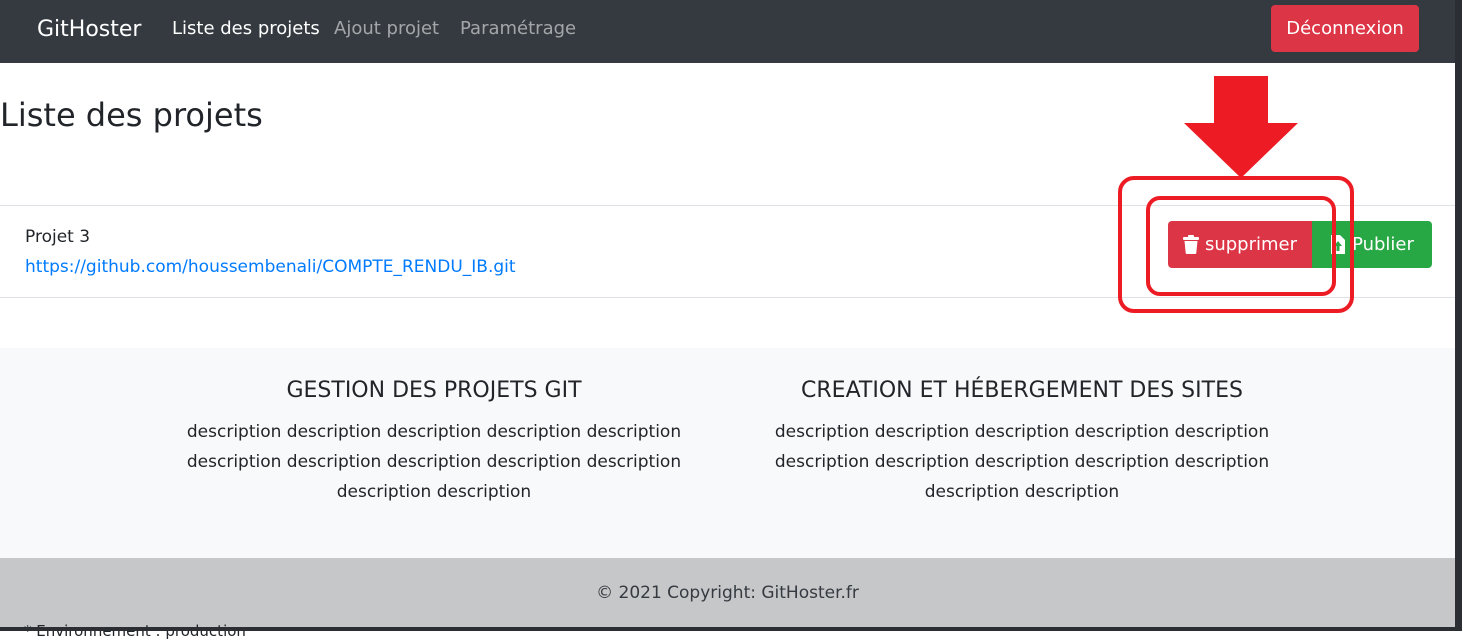 Image resolution: width=1462 pixels, height=640 pixels. Describe the element at coordinates (58, 237) in the screenshot. I see `project-name: Projet 3` at that location.